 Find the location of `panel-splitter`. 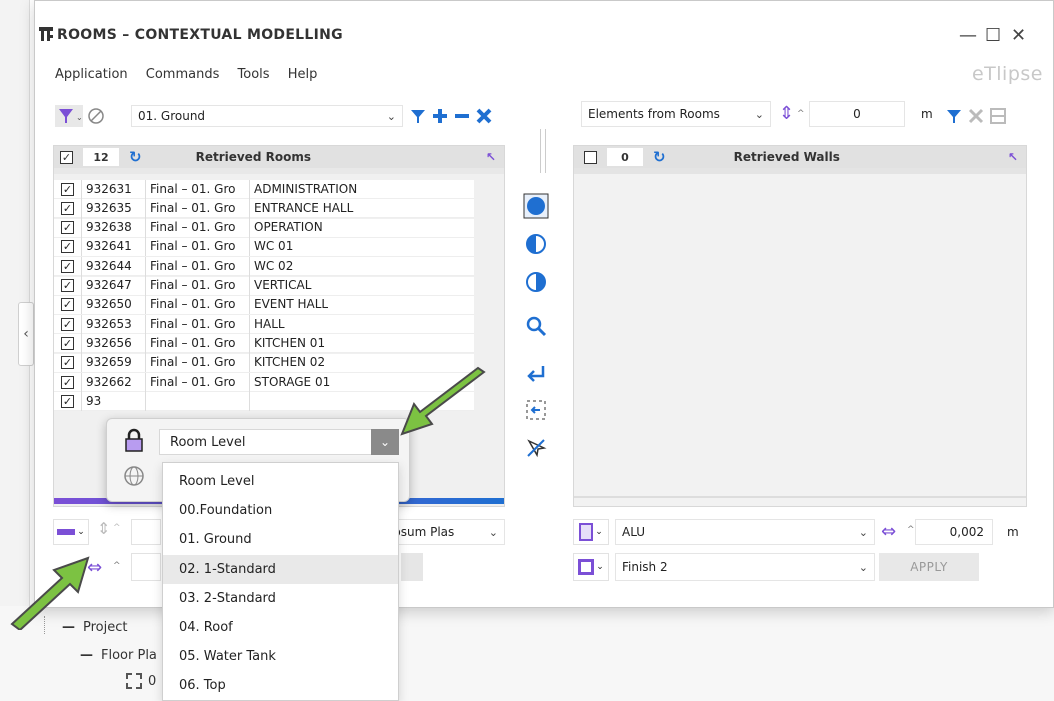

panel-splitter is located at coordinates (543, 151).